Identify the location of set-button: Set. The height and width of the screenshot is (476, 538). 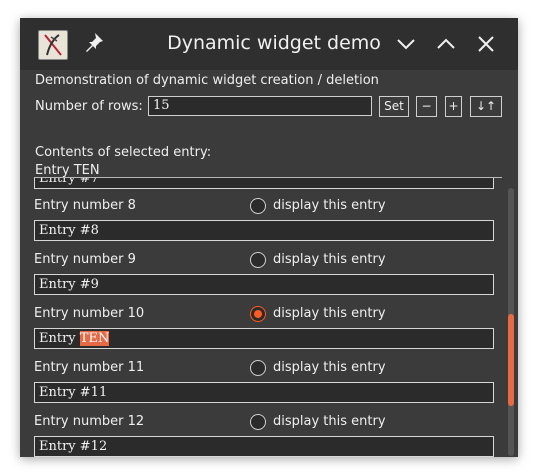
(394, 106).